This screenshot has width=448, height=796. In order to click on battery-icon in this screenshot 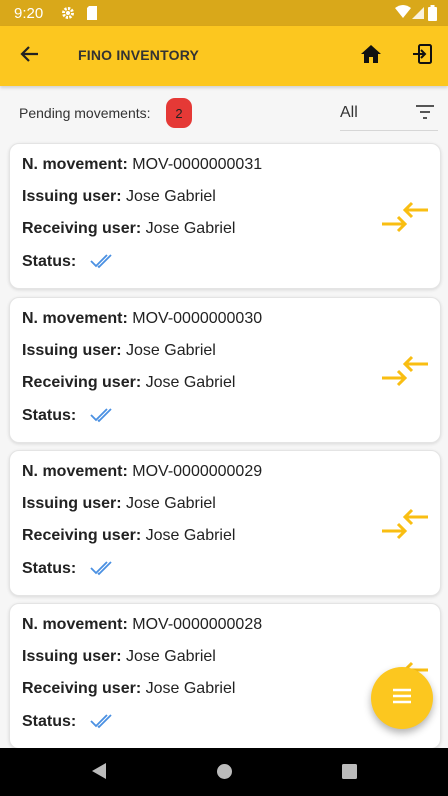, I will do `click(432, 15)`.